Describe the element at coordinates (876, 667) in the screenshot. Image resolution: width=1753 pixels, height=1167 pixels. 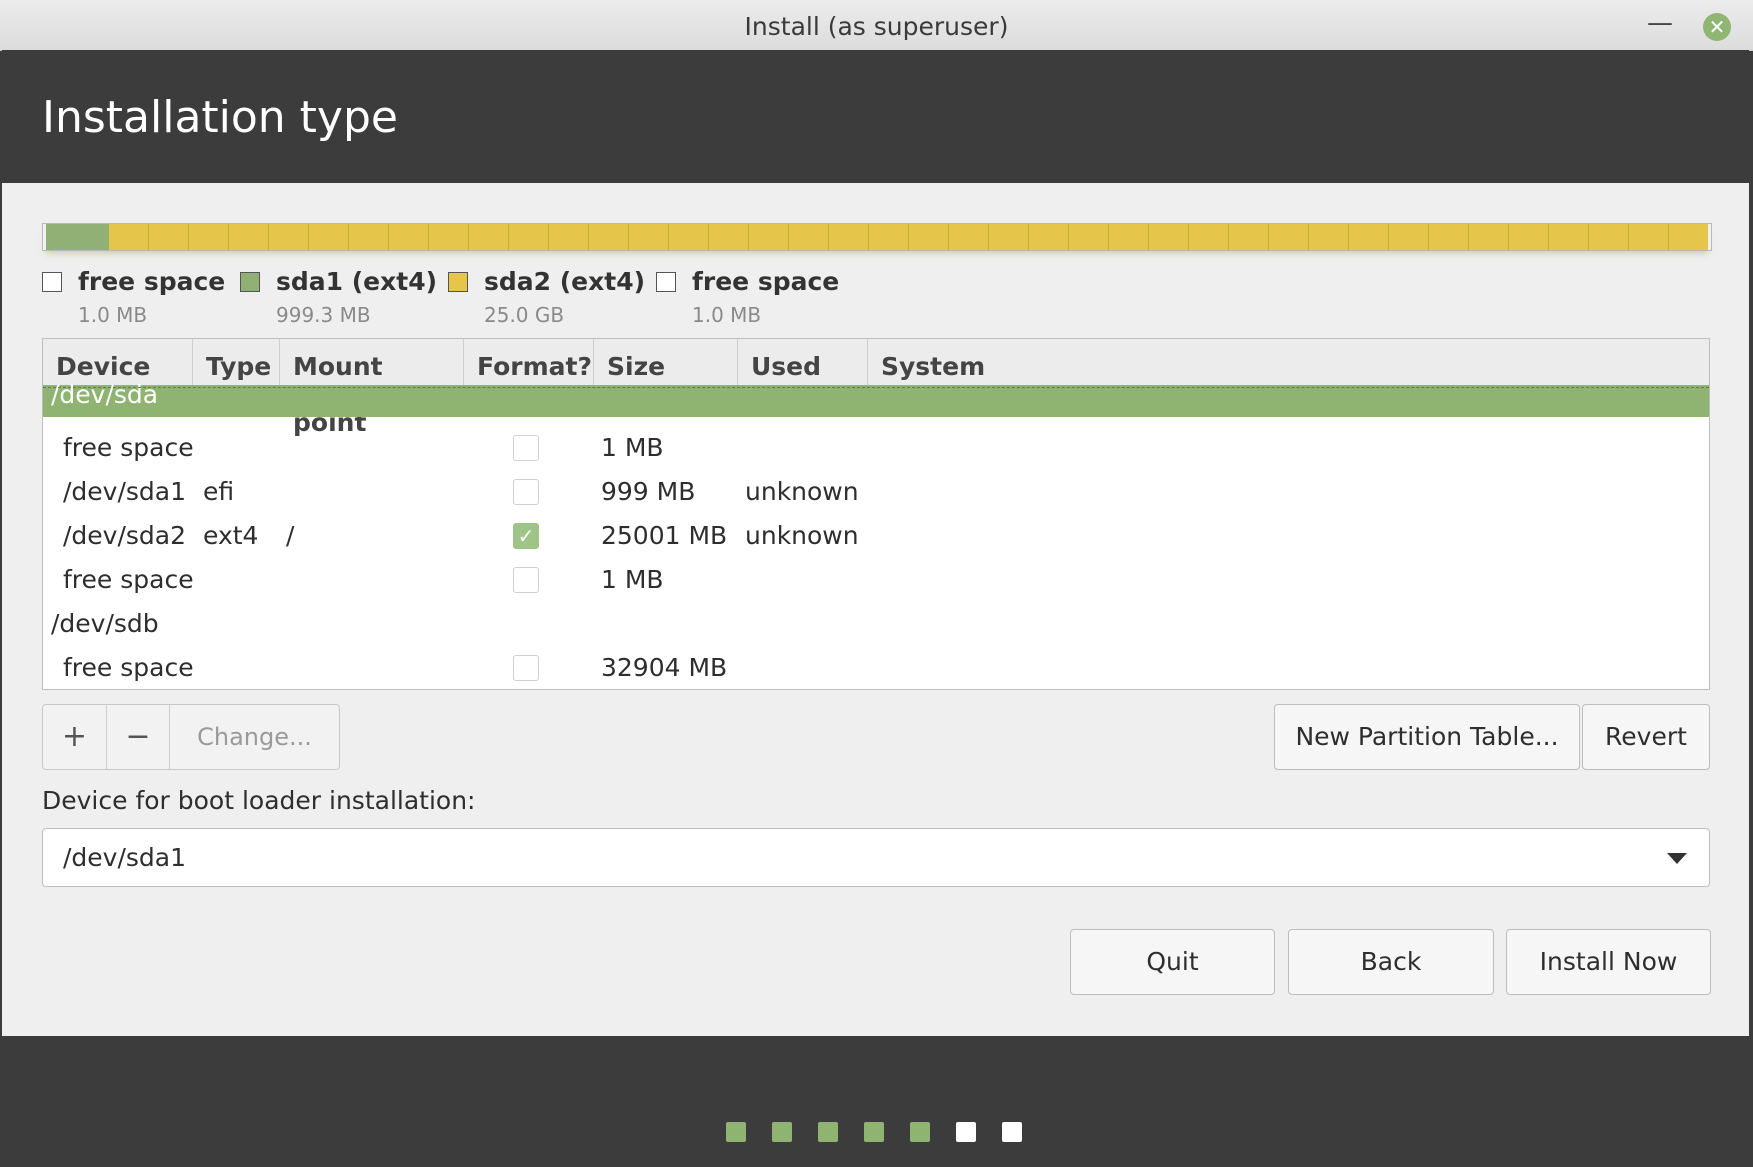
I see `table-row: free space 32904 MB` at that location.